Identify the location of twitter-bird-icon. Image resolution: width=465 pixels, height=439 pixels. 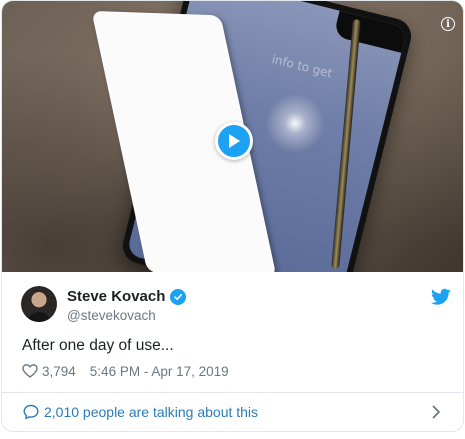
(441, 297).